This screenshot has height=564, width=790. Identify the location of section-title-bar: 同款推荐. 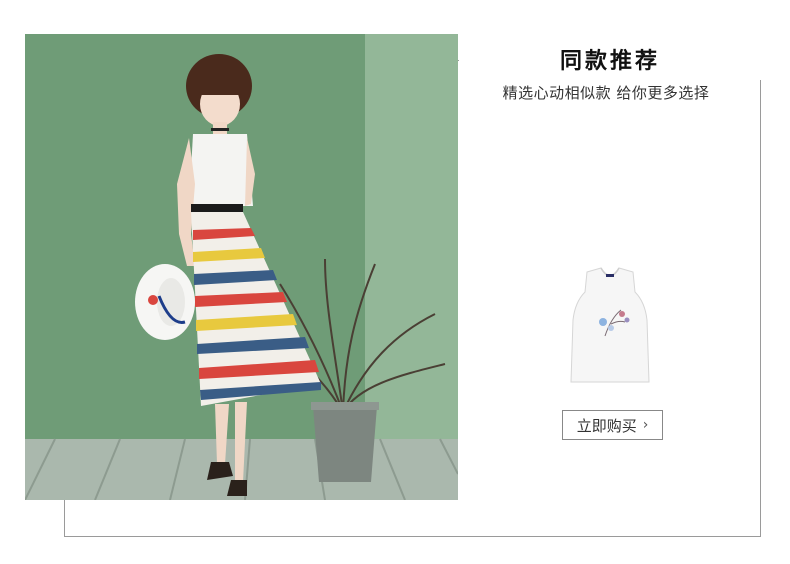
(610, 62).